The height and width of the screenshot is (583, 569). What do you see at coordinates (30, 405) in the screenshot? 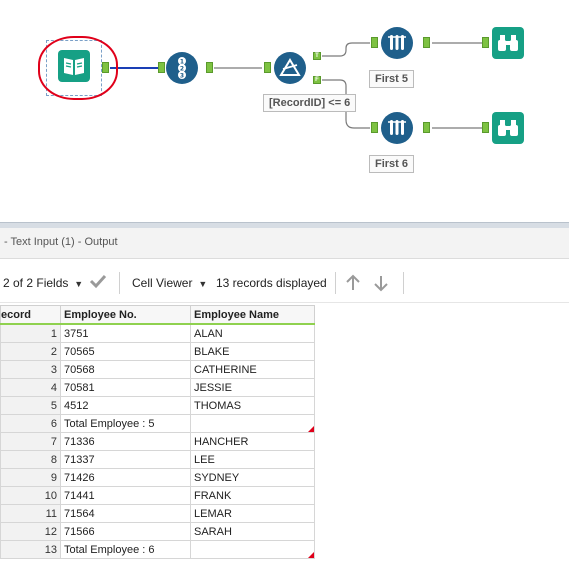
I see `record-number-cell: 5` at bounding box center [30, 405].